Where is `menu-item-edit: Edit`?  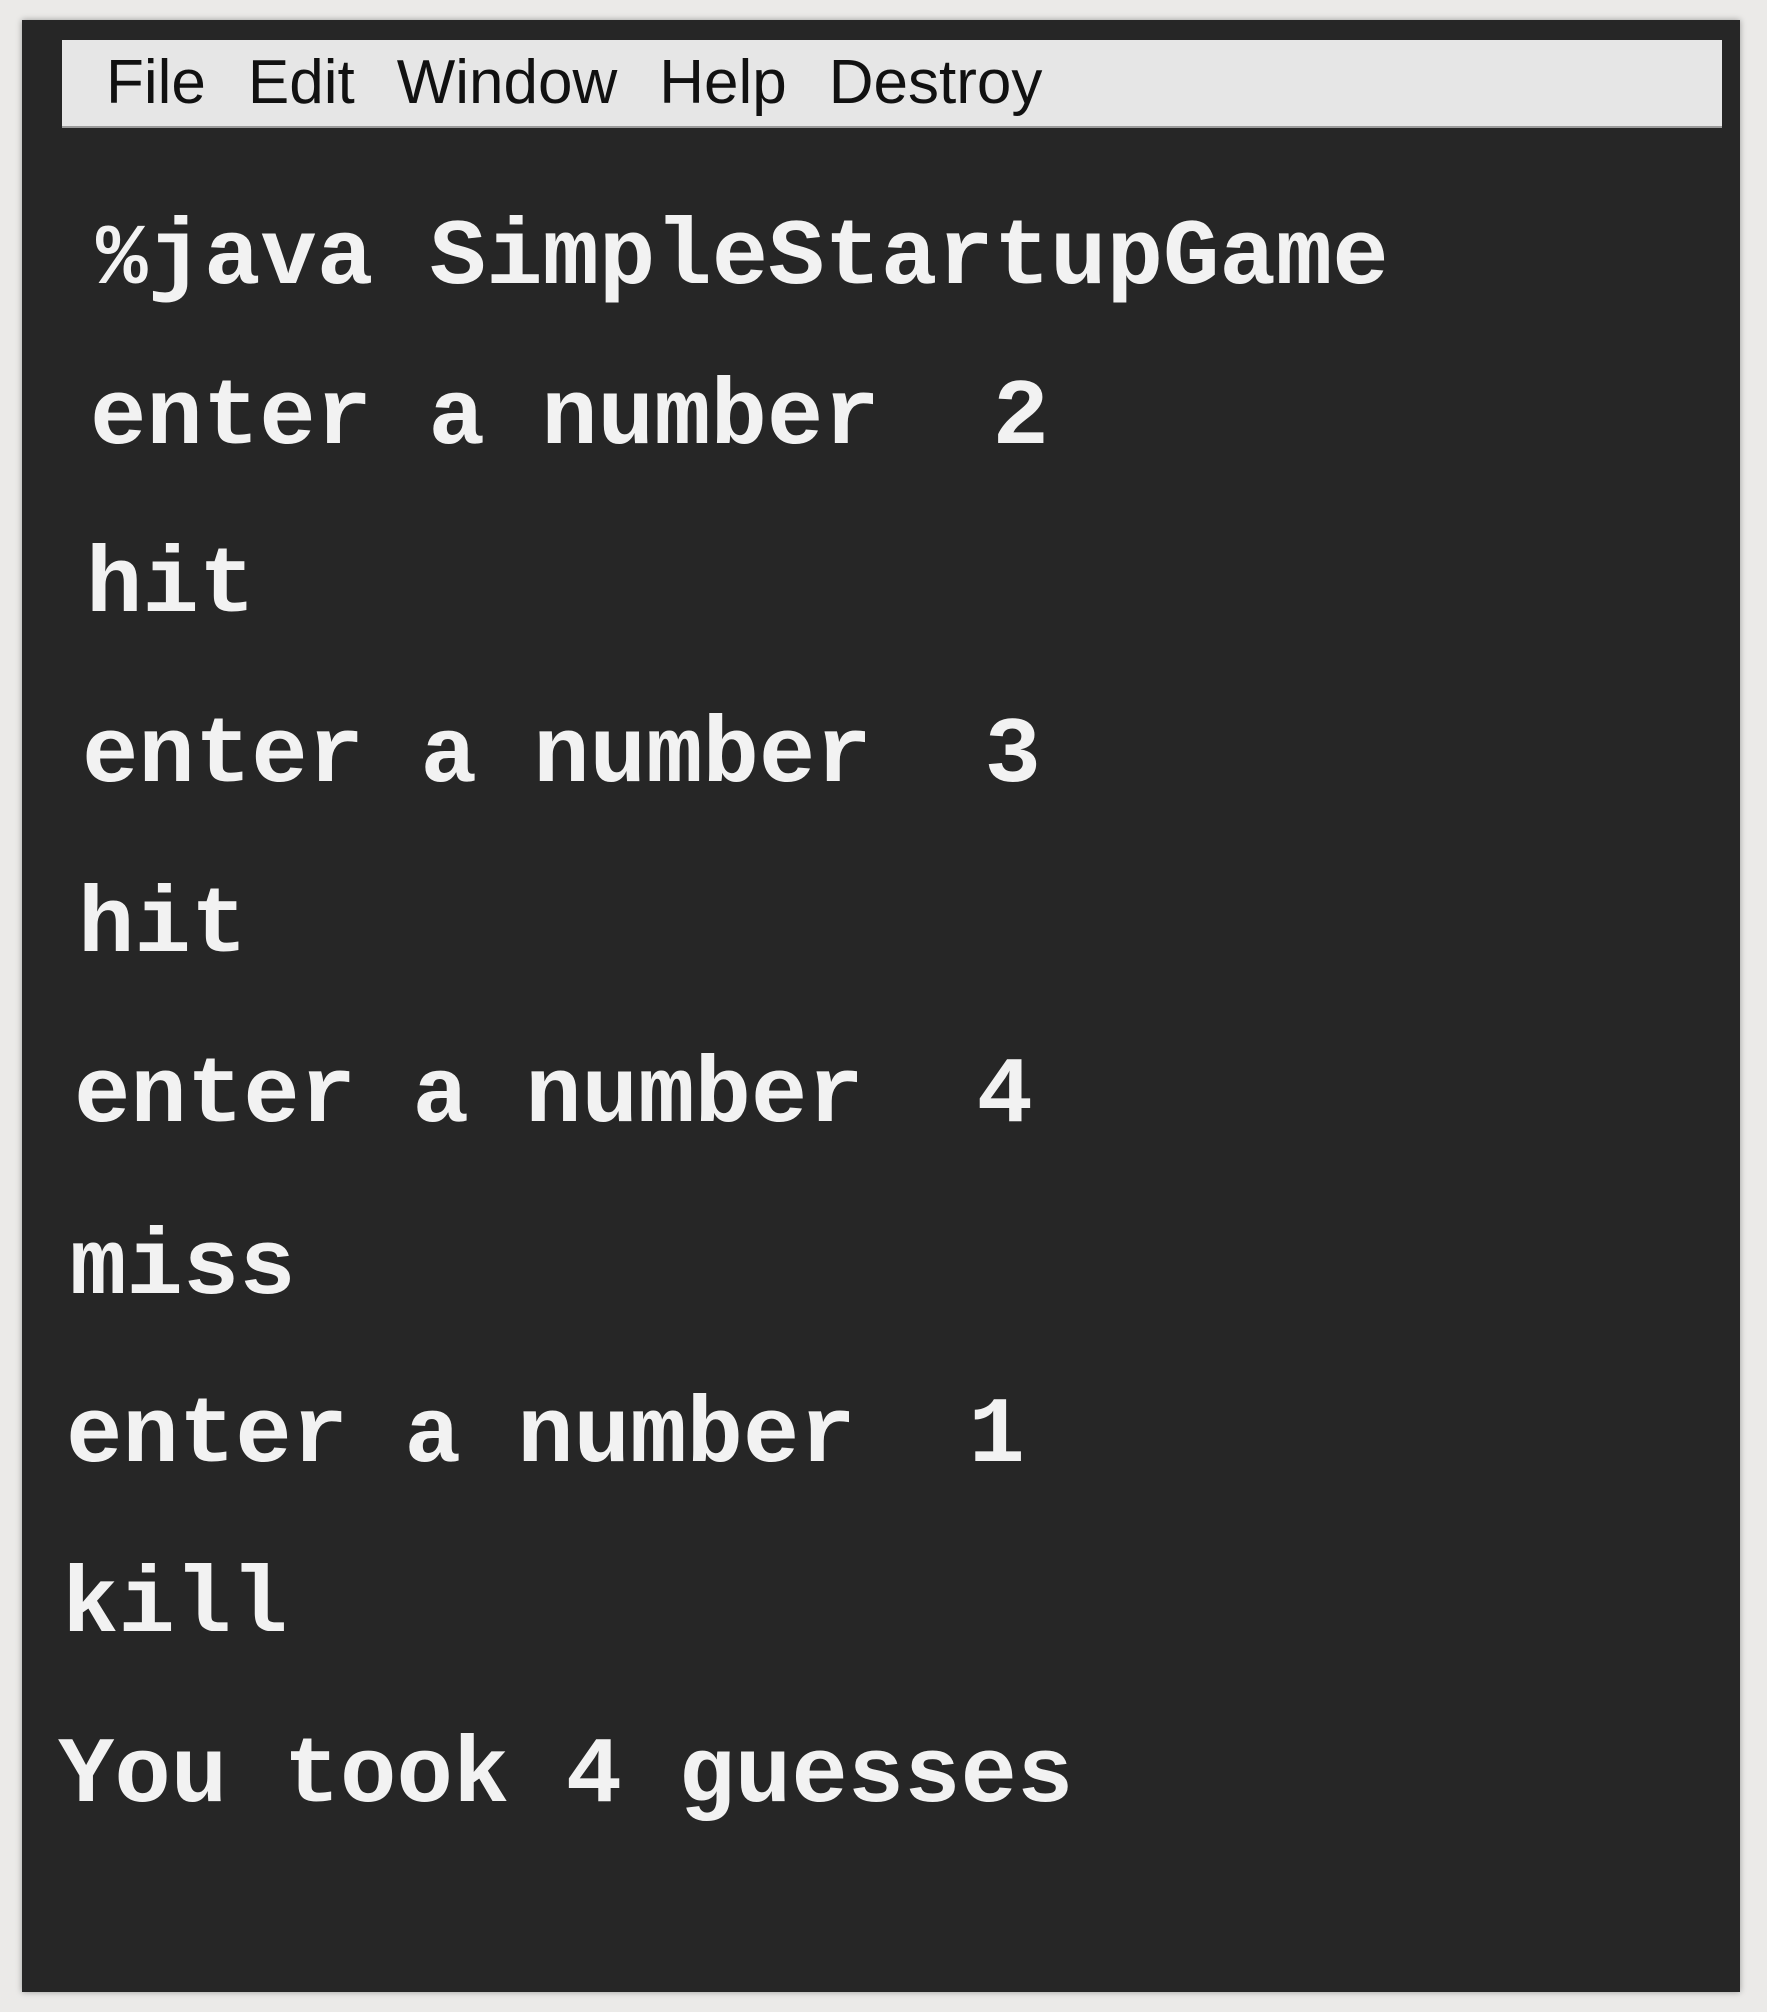 menu-item-edit: Edit is located at coordinates (301, 83).